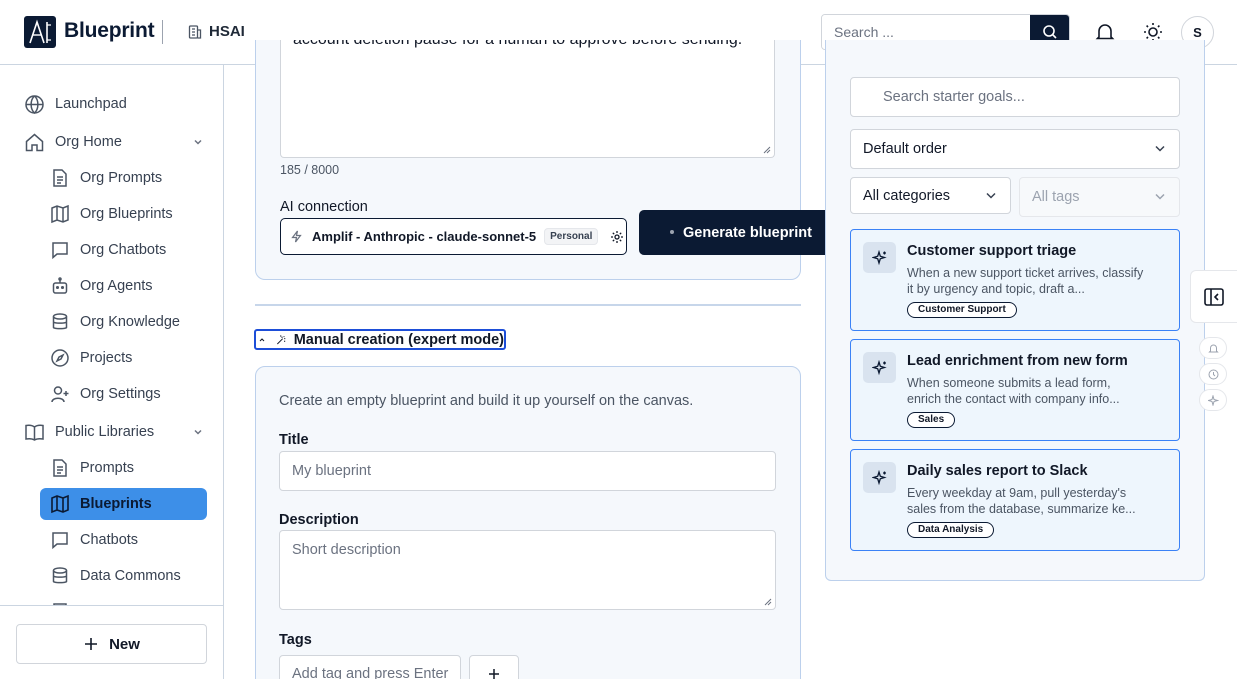  Describe the element at coordinates (1056, 197) in the screenshot. I see `tags-select-value: All tags` at that location.